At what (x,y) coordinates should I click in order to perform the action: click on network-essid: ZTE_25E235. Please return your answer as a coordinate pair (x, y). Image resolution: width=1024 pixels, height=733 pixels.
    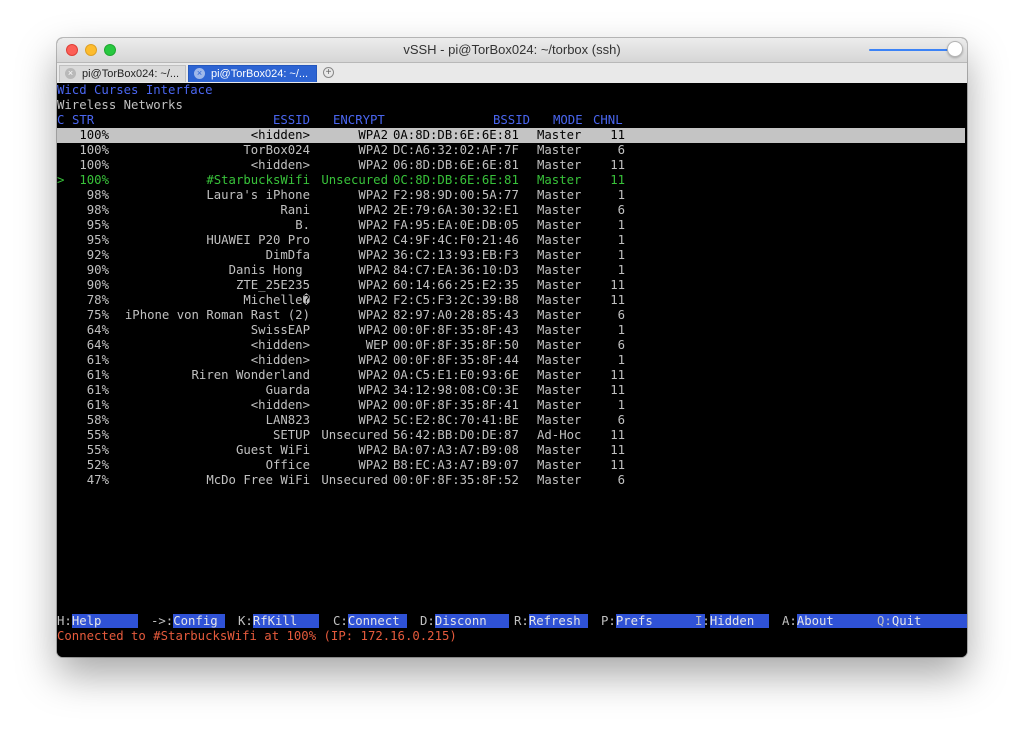
    Looking at the image, I should click on (272, 285).